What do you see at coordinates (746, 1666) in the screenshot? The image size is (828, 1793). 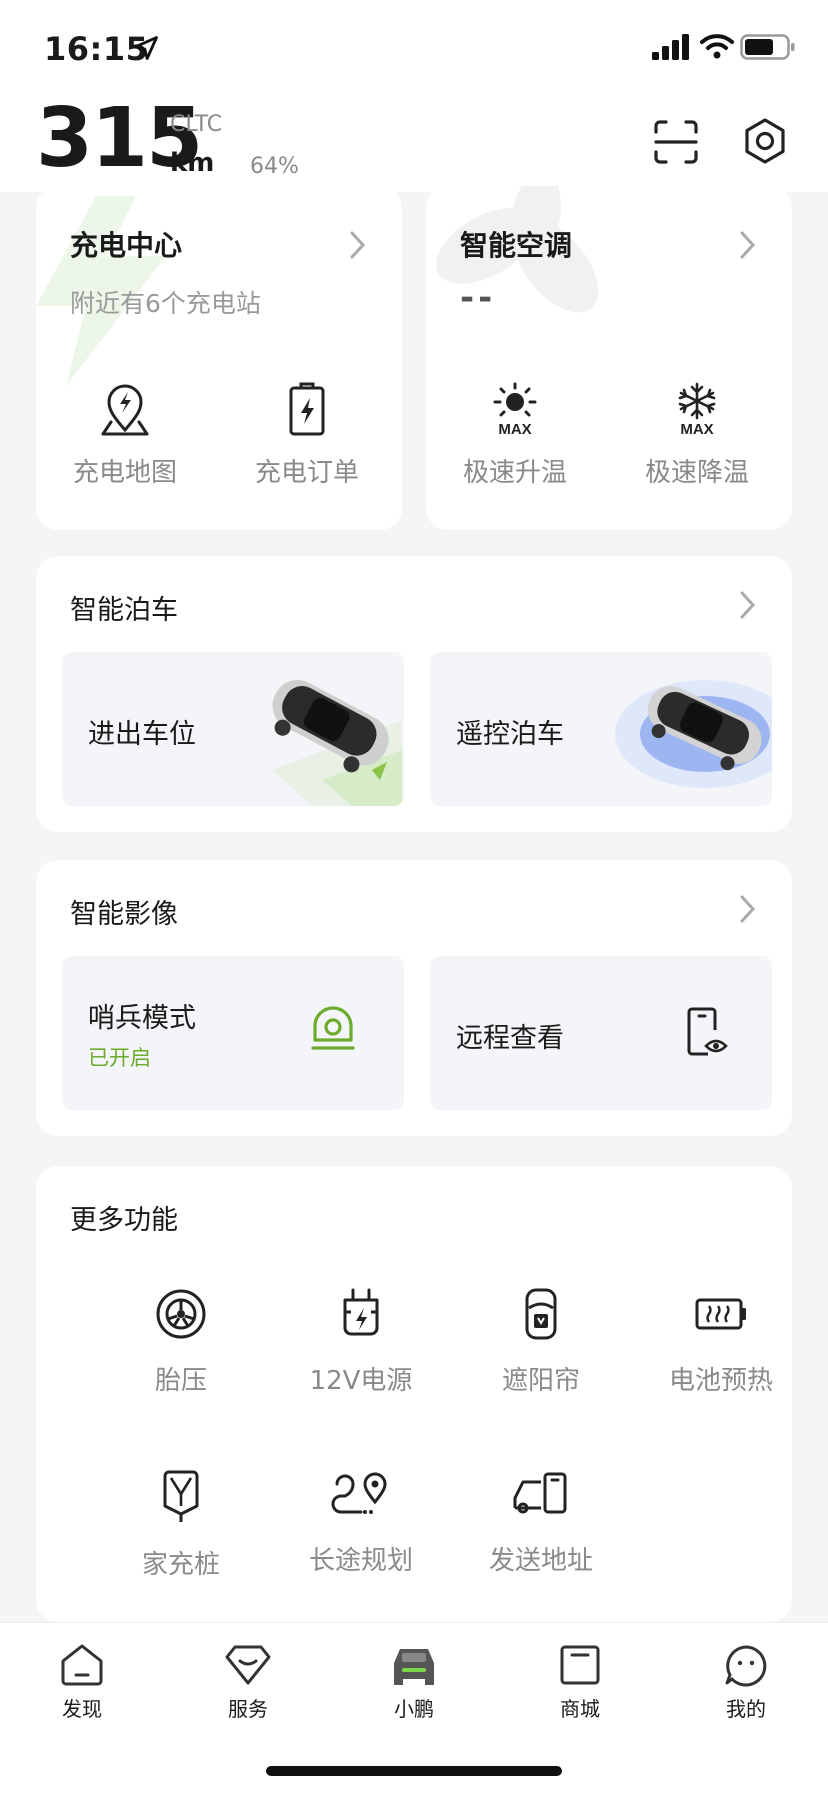 I see `profile-icon` at bounding box center [746, 1666].